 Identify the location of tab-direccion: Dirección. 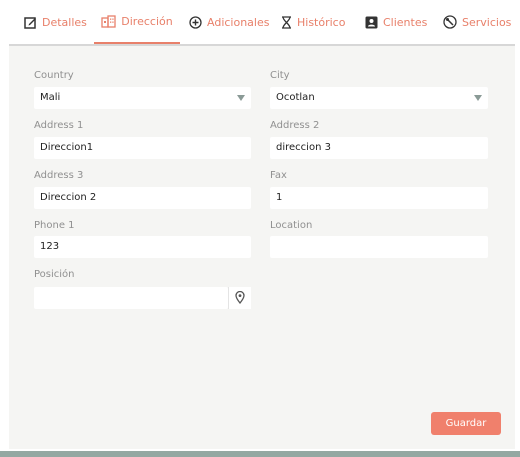
(137, 22).